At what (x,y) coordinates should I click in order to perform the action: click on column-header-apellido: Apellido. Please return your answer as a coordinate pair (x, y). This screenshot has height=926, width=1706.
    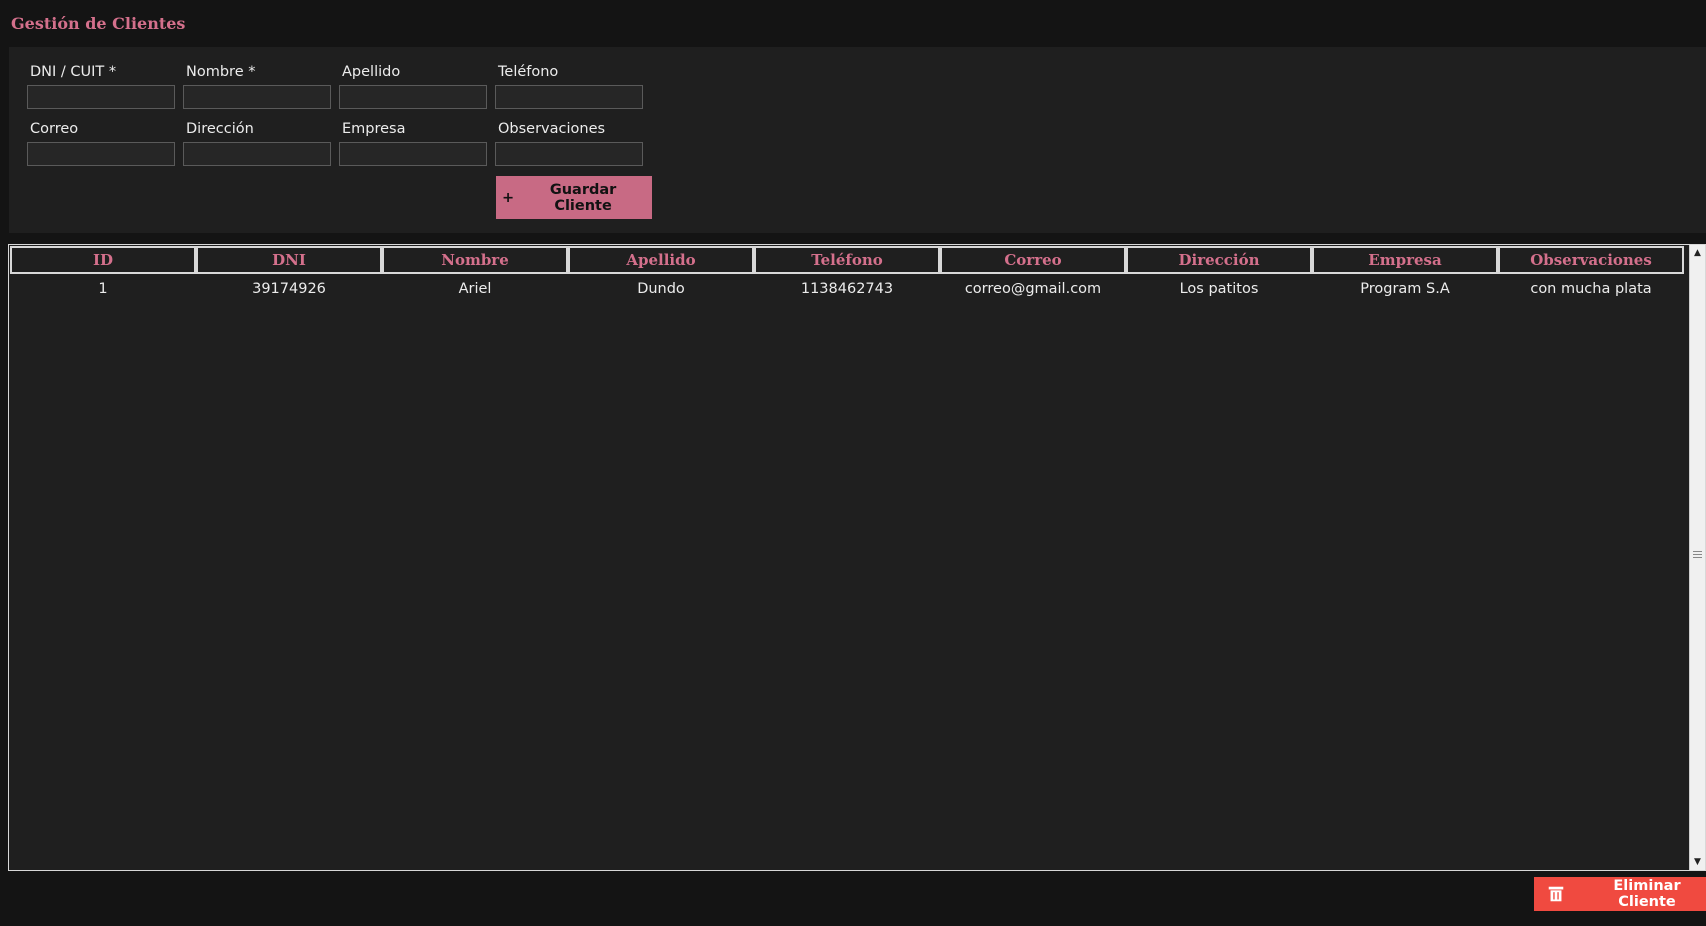
    Looking at the image, I should click on (661, 260).